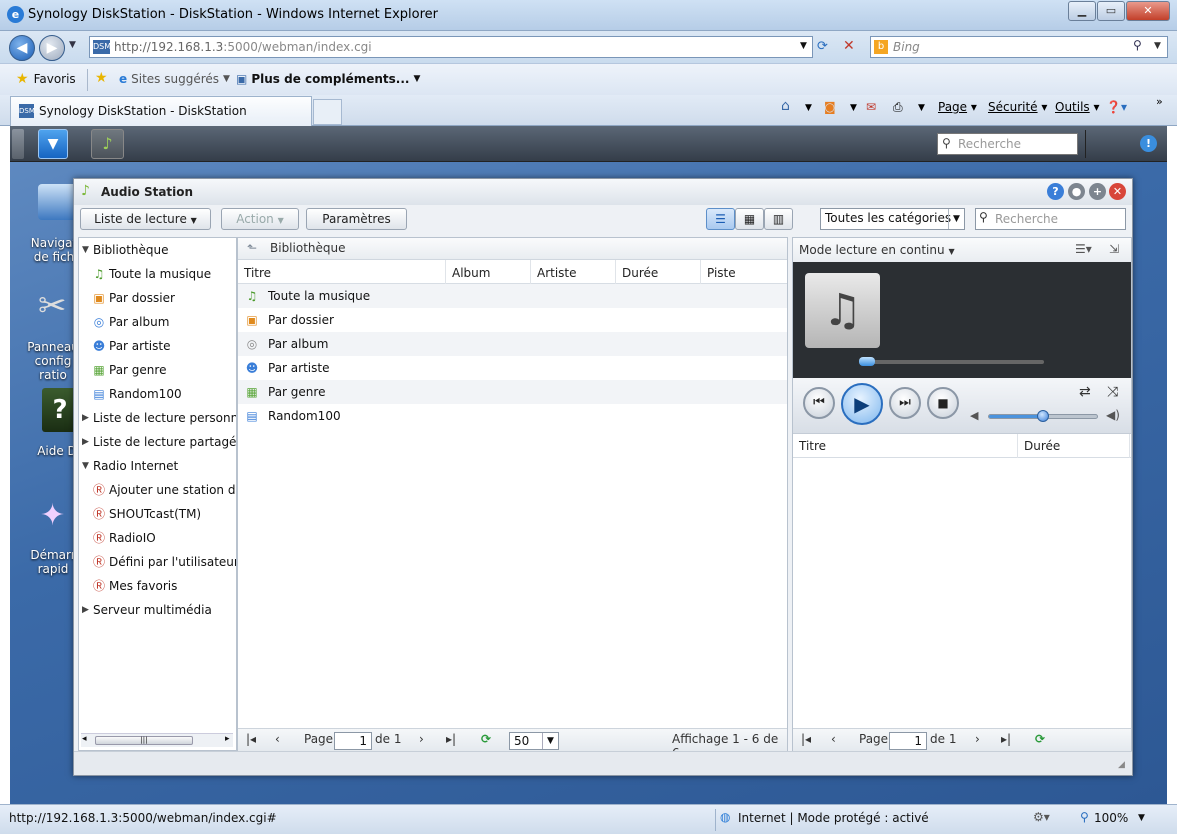 The image size is (1177, 834). Describe the element at coordinates (101, 78) in the screenshot. I see `add-favorite-icon: ★` at that location.